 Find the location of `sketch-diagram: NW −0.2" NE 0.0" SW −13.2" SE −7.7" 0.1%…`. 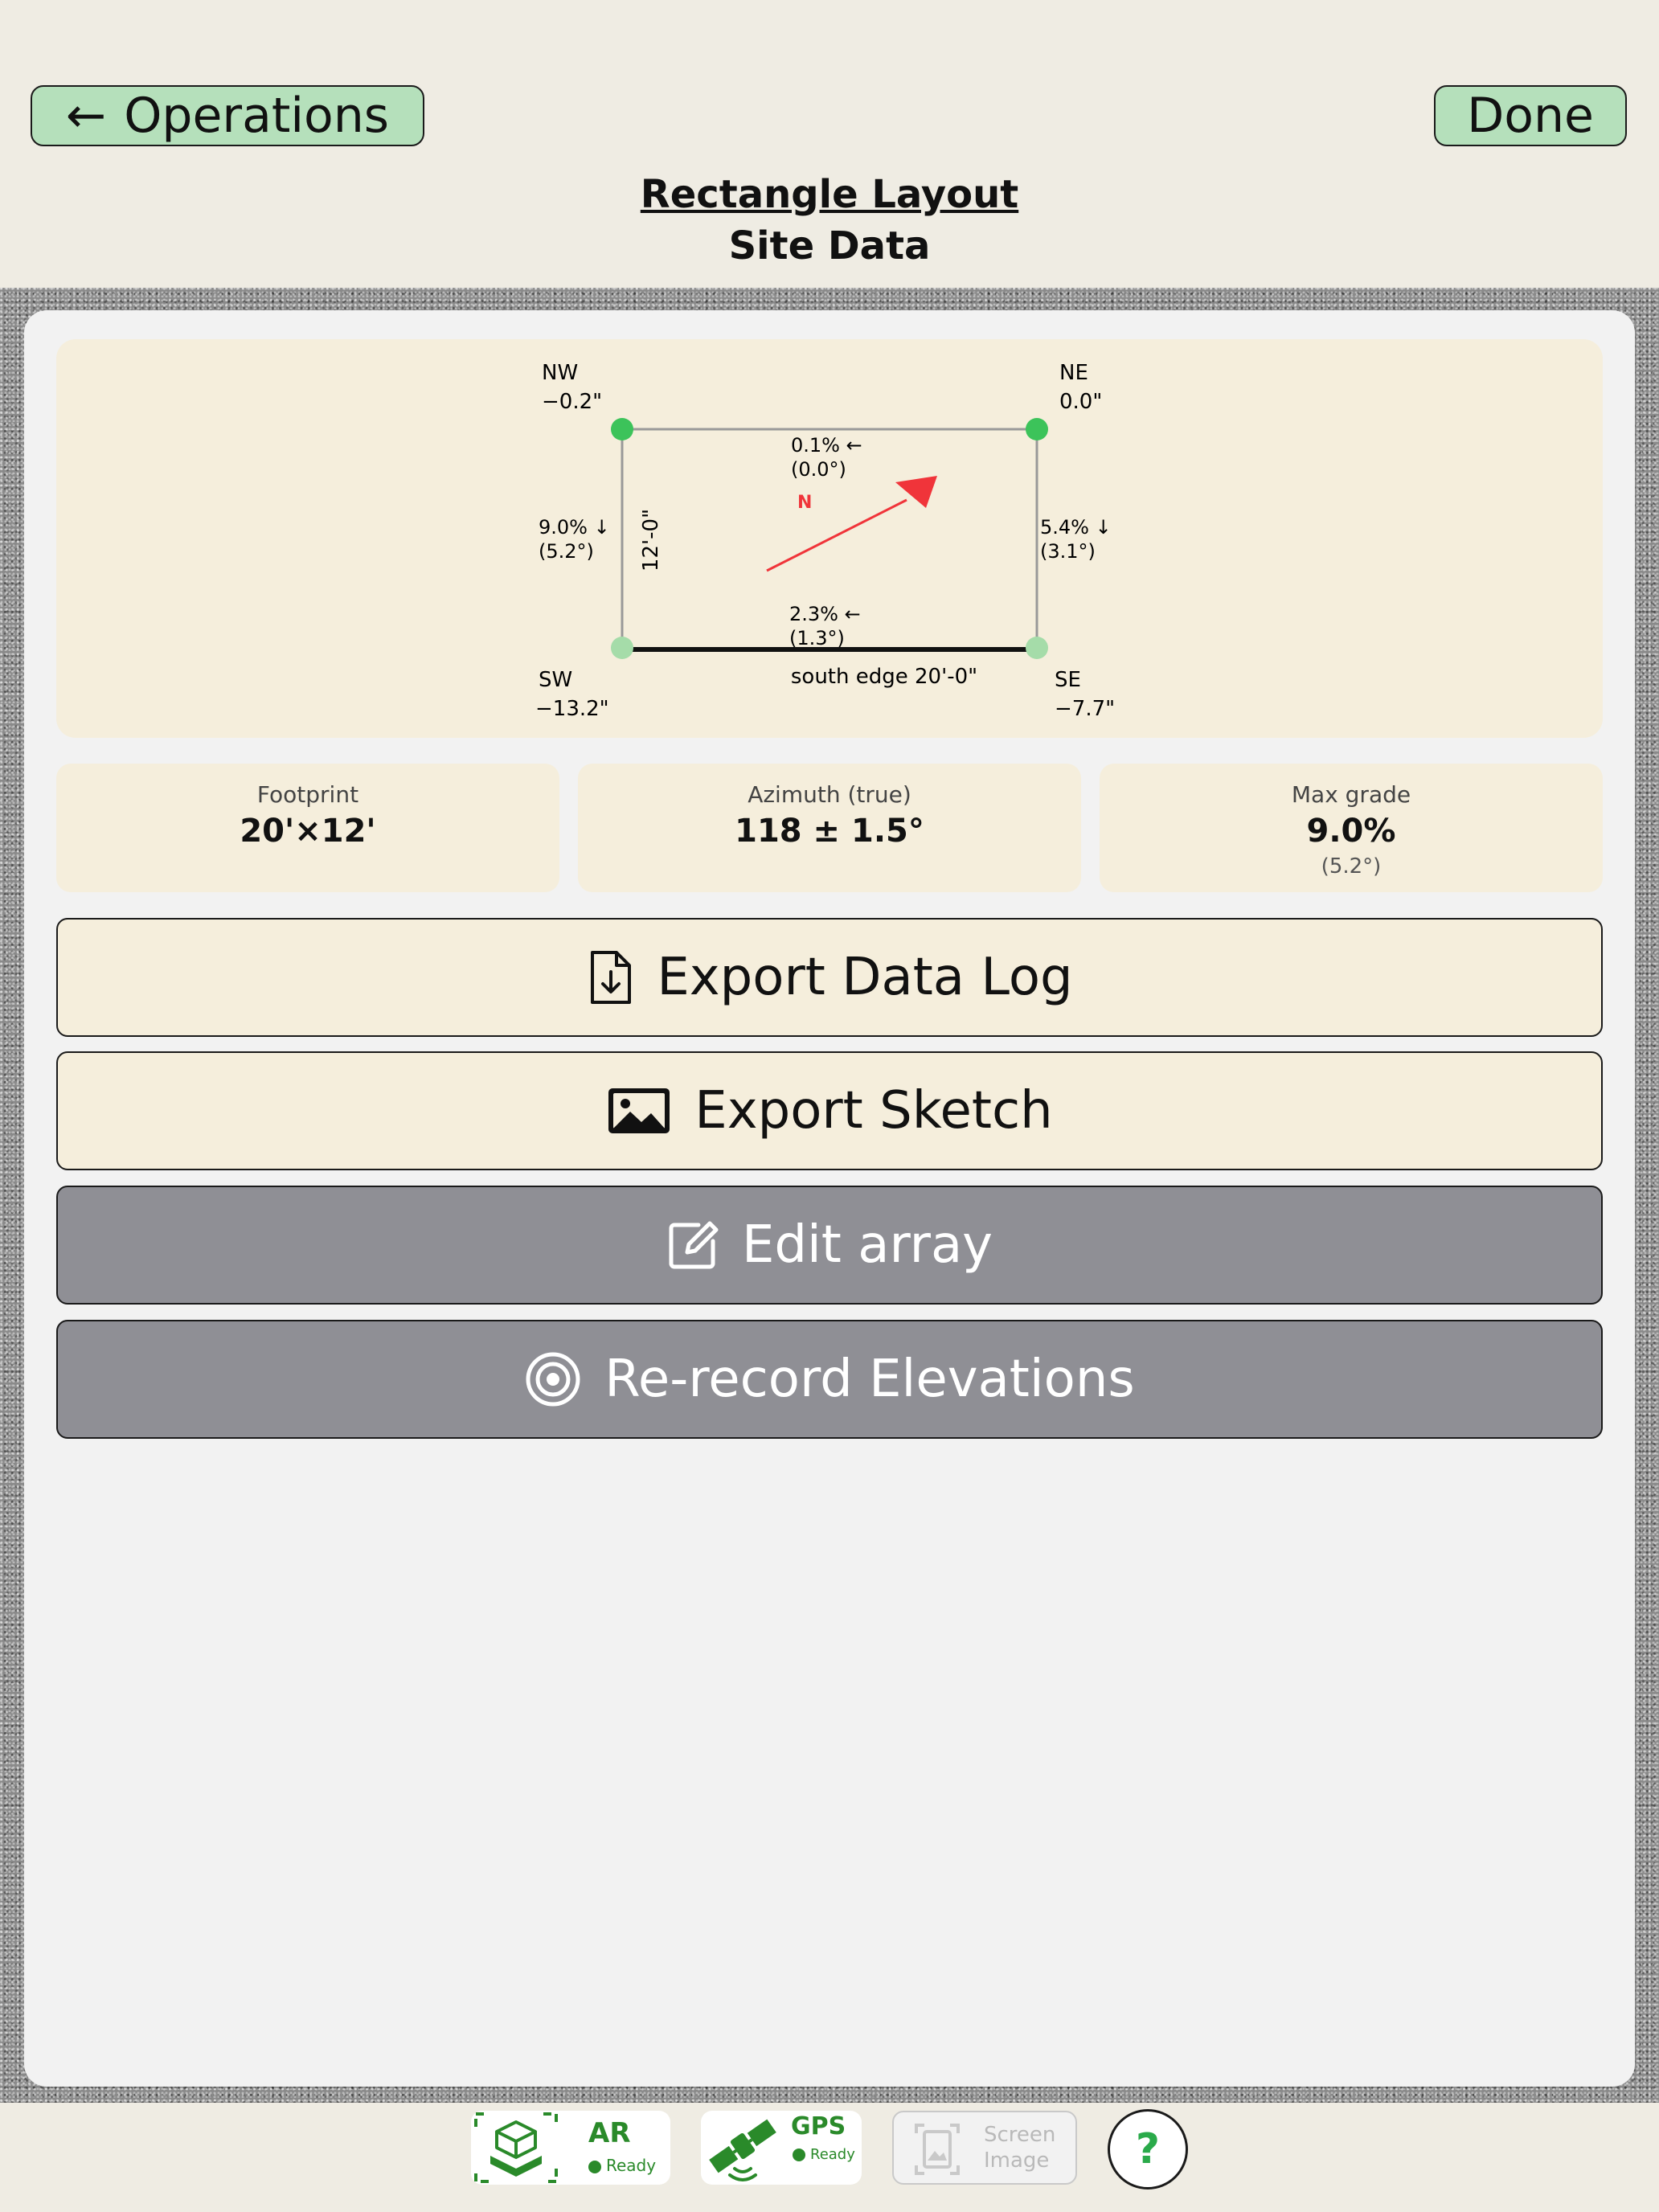

sketch-diagram: NW −0.2" NE 0.0" SW −13.2" SE −7.7" 0.1%… is located at coordinates (825, 541).